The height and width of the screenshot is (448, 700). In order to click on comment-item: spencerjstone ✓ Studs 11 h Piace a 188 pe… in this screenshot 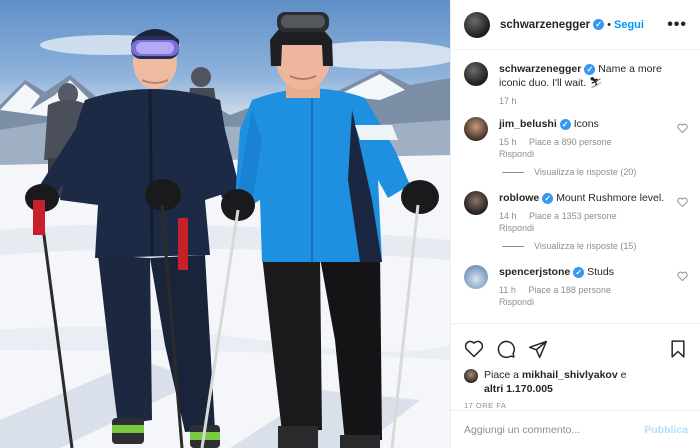, I will do `click(576, 286)`.